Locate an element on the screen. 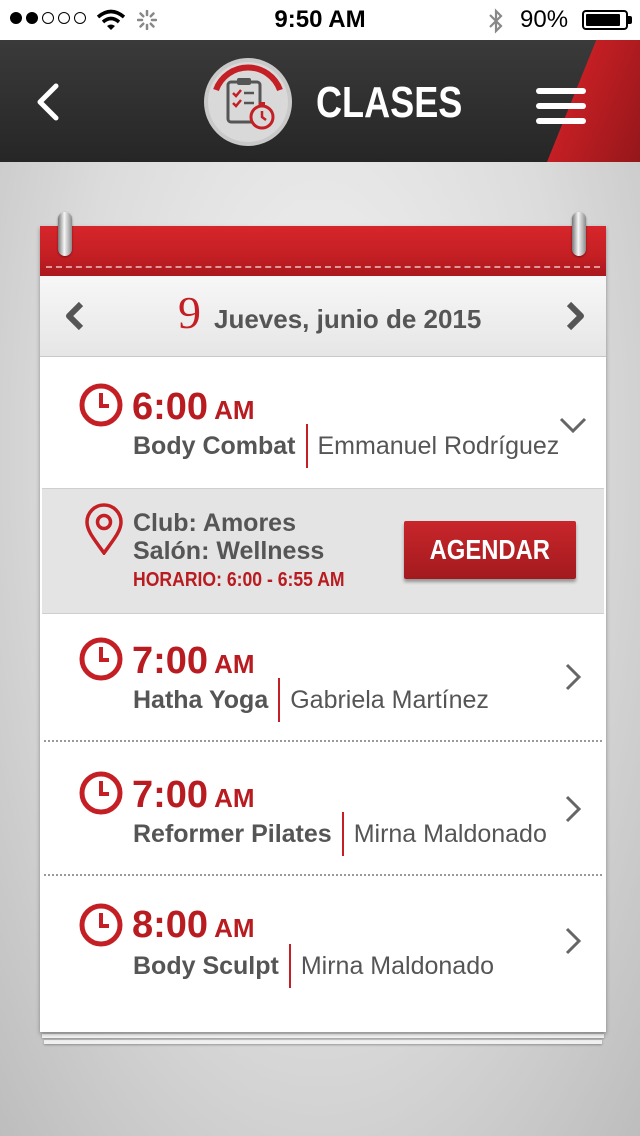 The height and width of the screenshot is (1136, 640). class-time: 6:00 AM is located at coordinates (193, 407).